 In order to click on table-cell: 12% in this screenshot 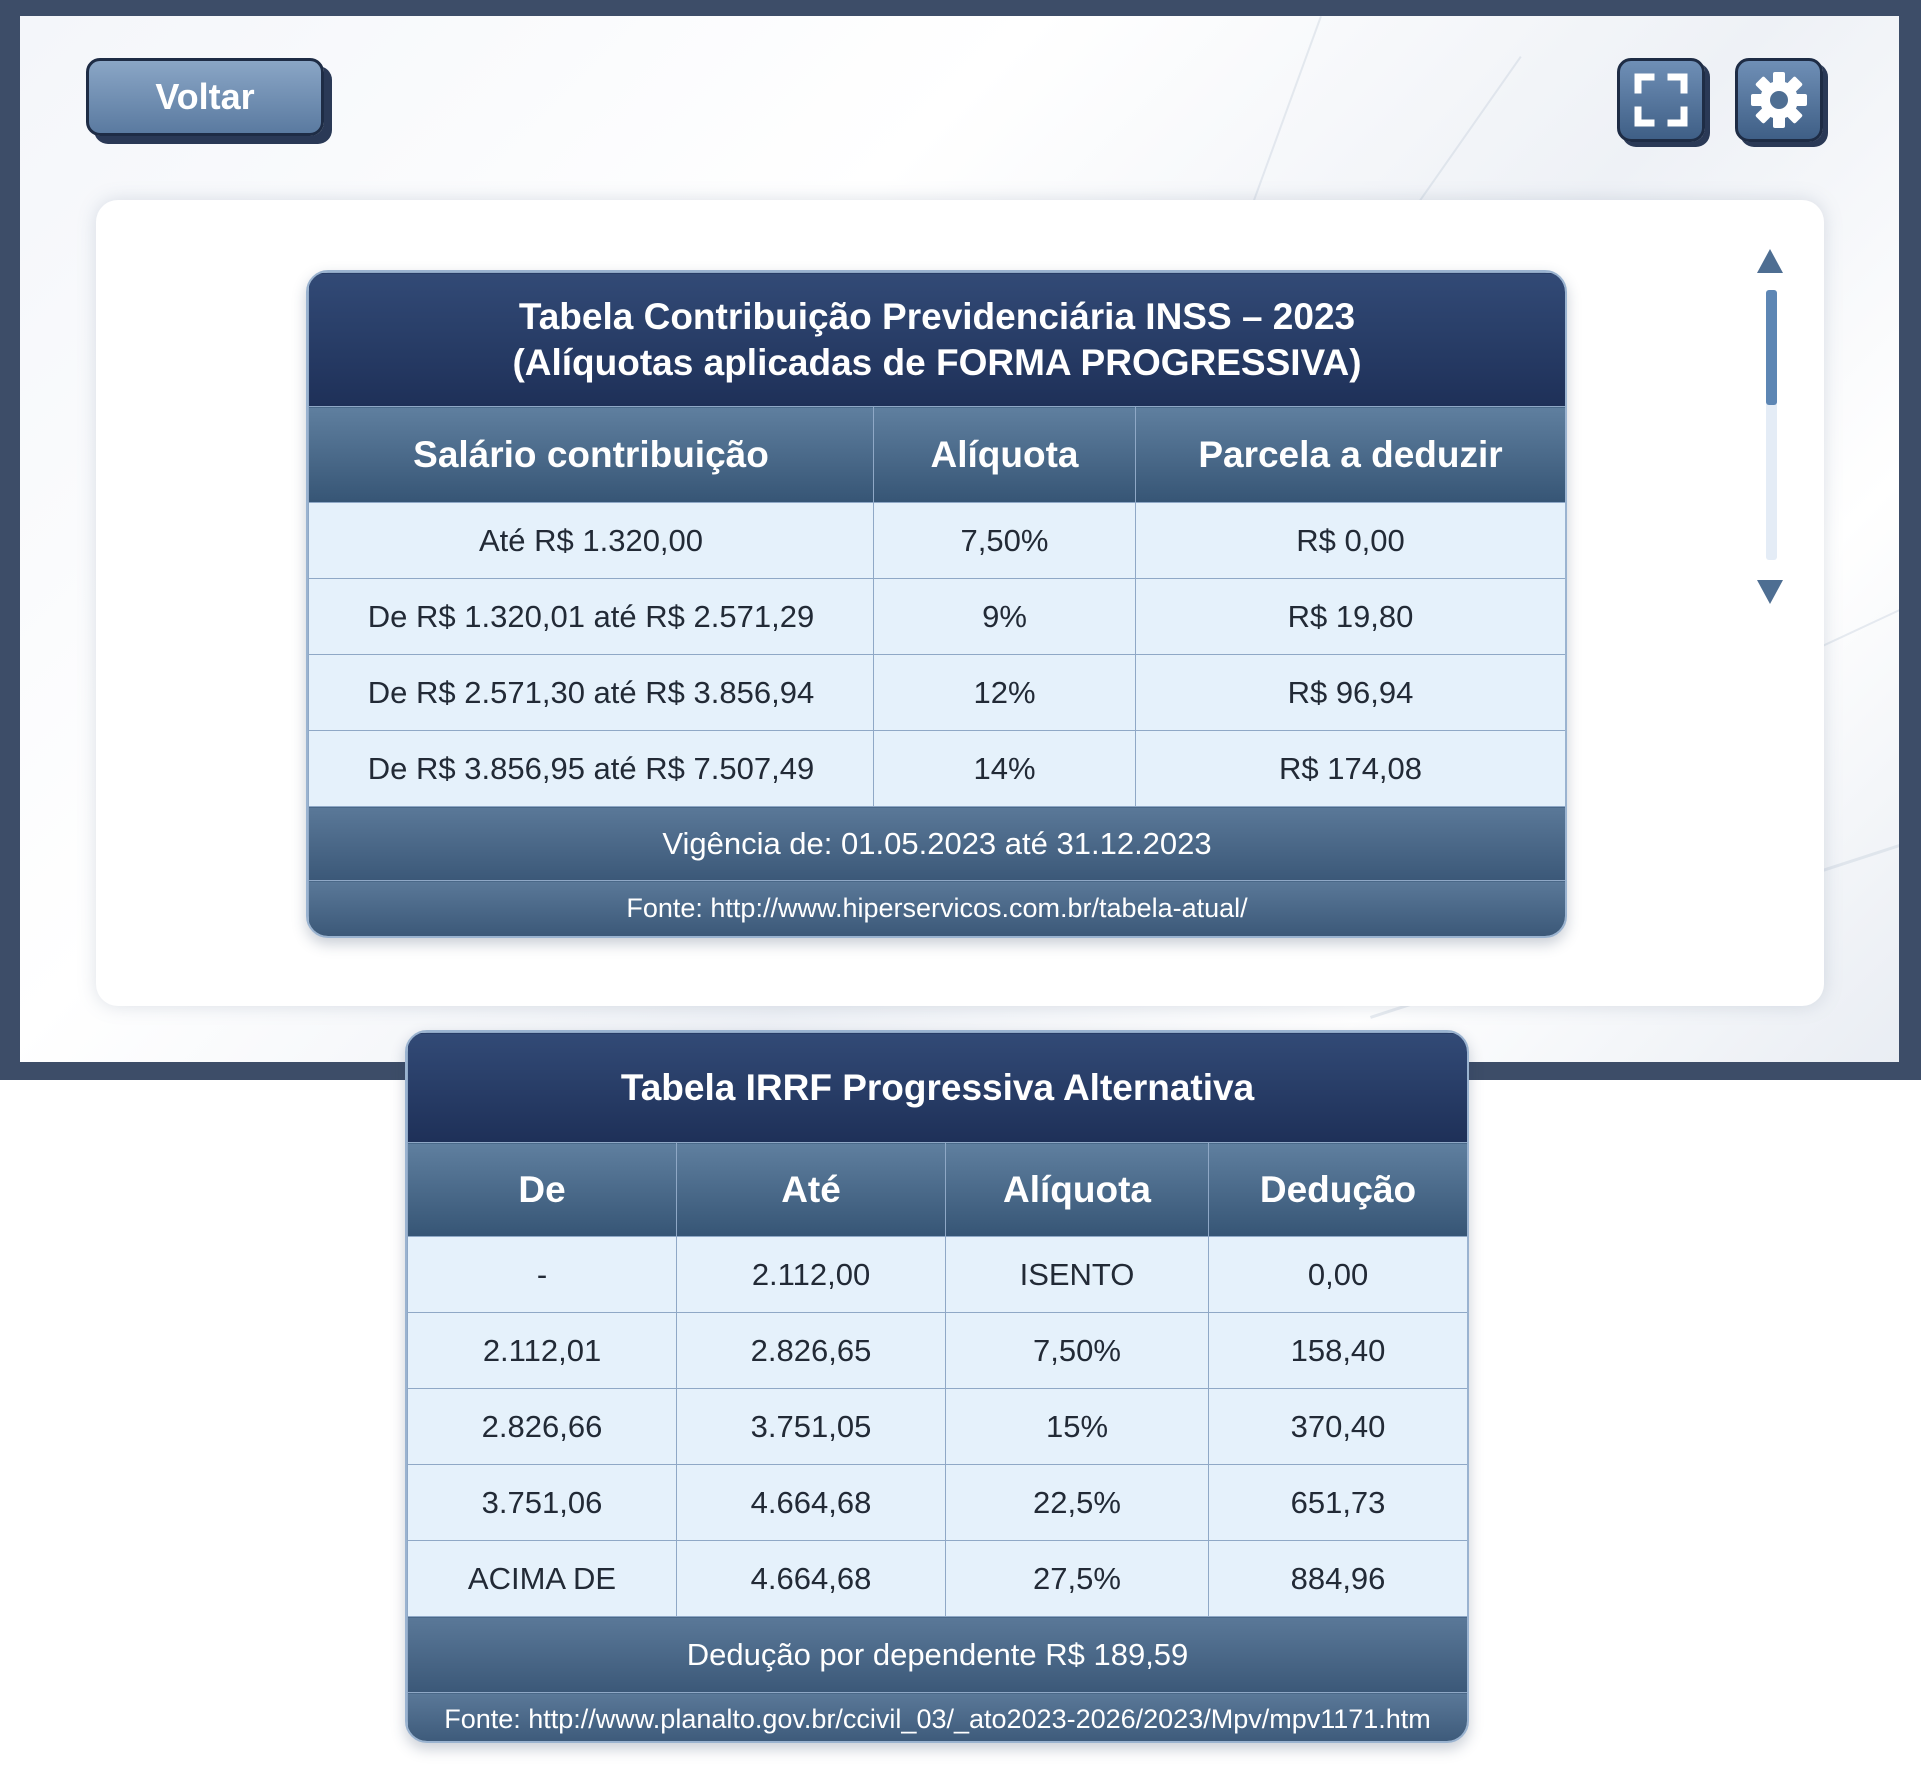, I will do `click(1004, 692)`.